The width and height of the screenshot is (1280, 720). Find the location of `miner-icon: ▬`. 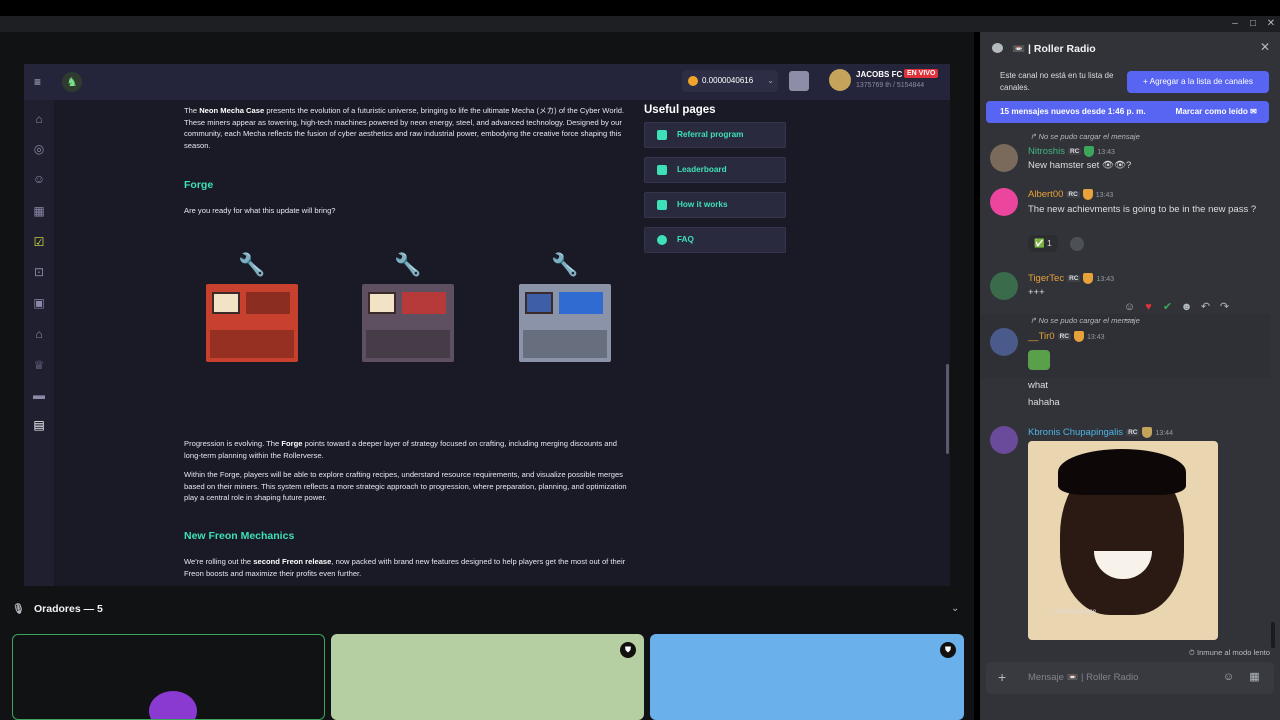

miner-icon: ▬ is located at coordinates (39, 395).